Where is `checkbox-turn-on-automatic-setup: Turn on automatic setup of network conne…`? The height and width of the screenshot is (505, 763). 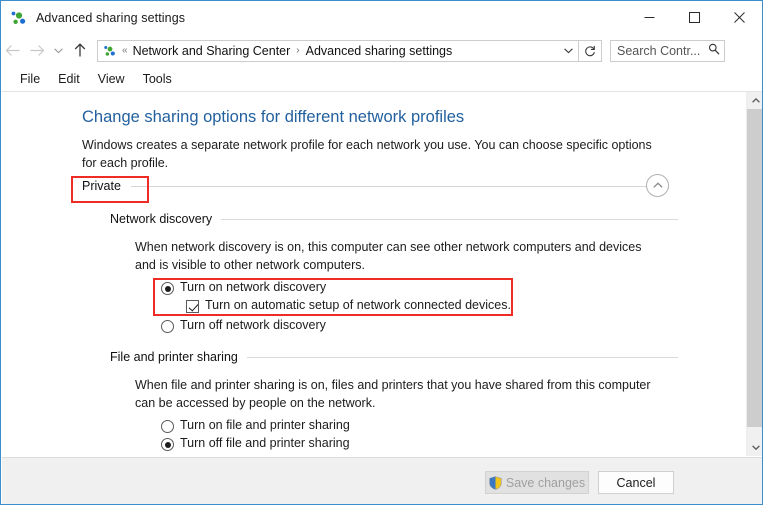 checkbox-turn-on-automatic-setup: Turn on automatic setup of network conne… is located at coordinates (348, 305).